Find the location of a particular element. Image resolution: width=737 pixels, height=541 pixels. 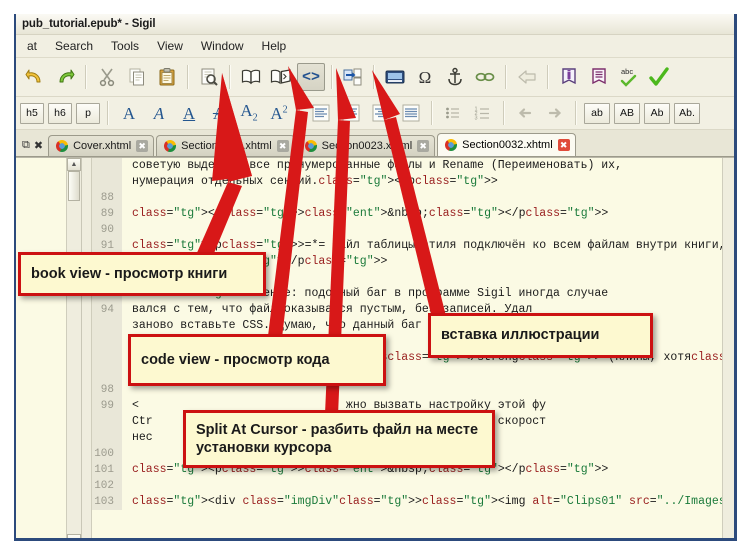

bullet-list-icon is located at coordinates (453, 113).